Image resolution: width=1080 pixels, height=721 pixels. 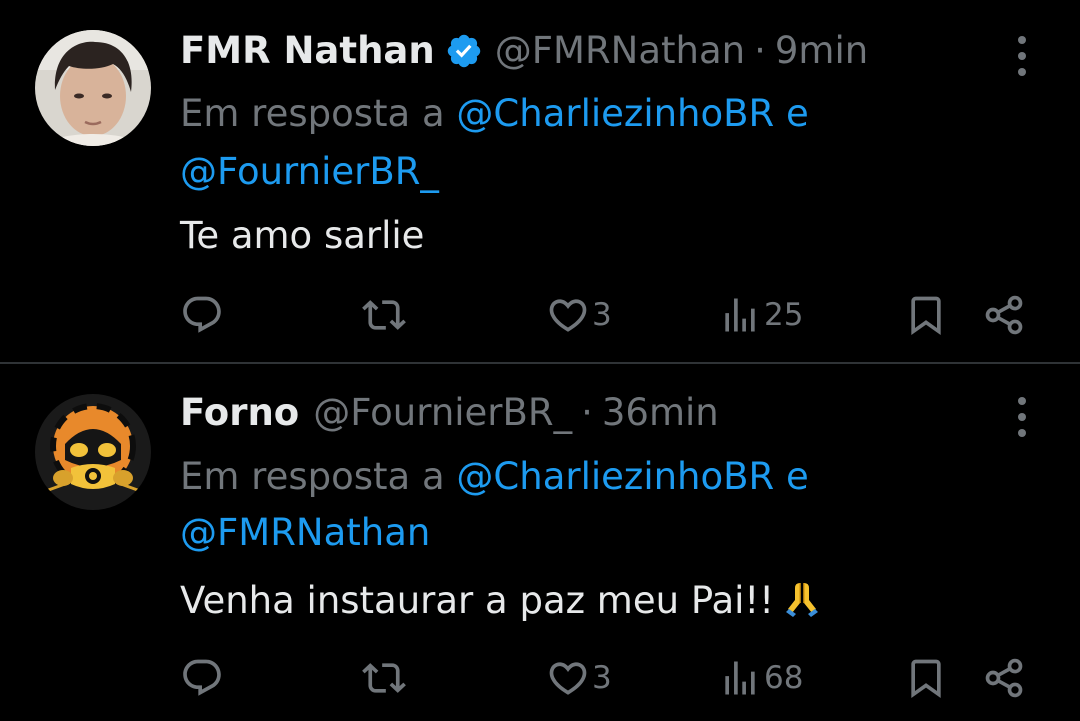 What do you see at coordinates (660, 413) in the screenshot?
I see `timestamp: 36min` at bounding box center [660, 413].